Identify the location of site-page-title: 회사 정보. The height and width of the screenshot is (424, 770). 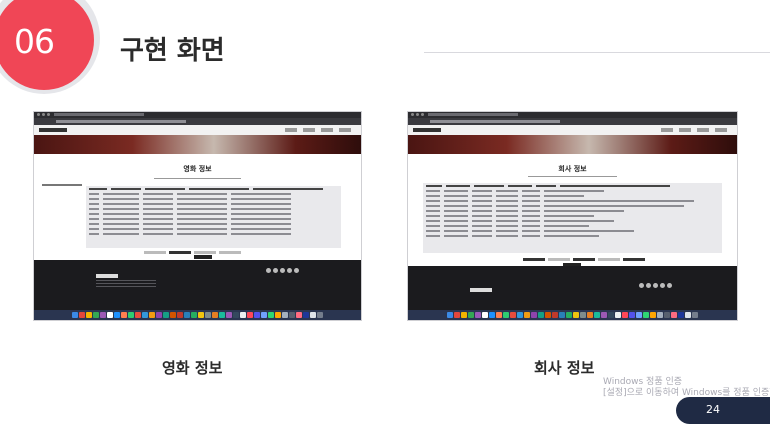
(572, 169).